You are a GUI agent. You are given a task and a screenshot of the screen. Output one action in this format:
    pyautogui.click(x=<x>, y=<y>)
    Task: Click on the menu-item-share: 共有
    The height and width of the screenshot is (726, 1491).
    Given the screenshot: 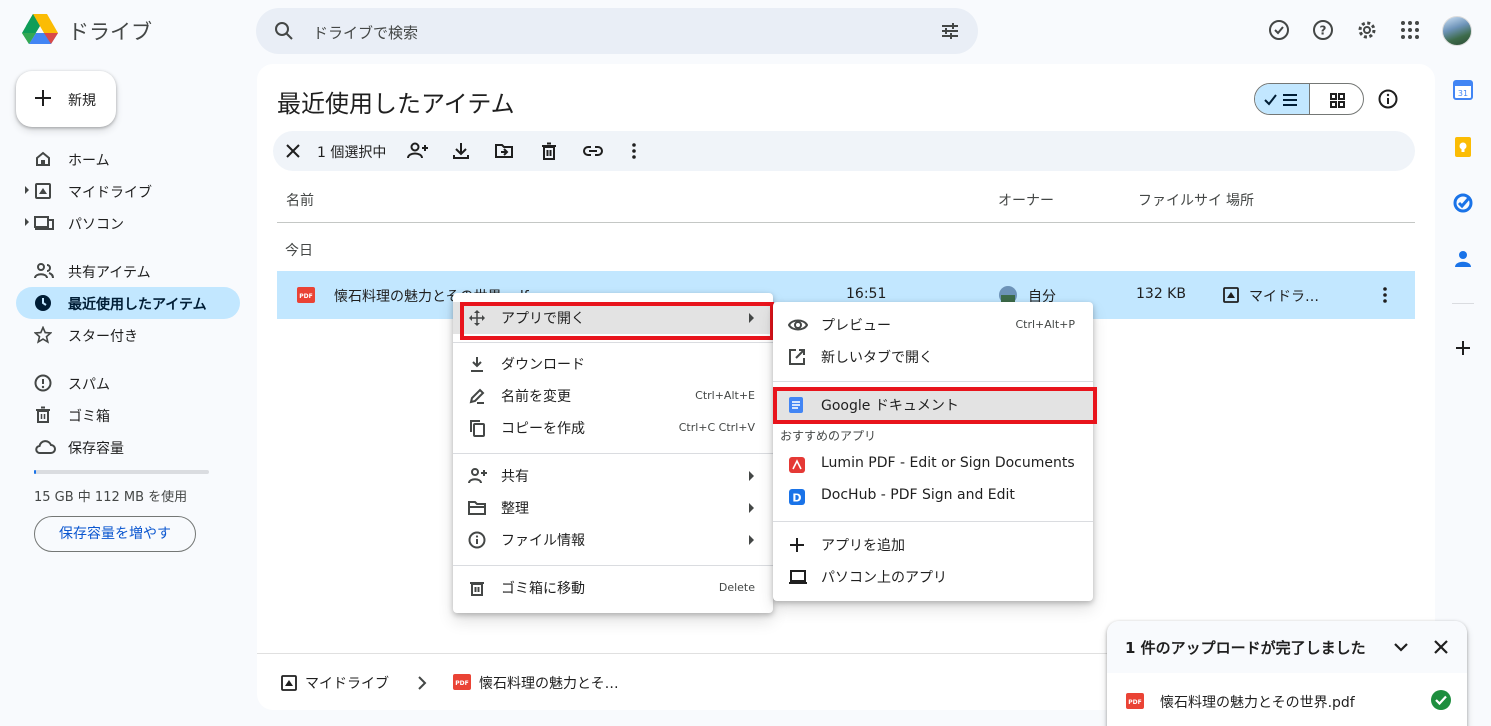 What is the action you would take?
    pyautogui.click(x=613, y=476)
    